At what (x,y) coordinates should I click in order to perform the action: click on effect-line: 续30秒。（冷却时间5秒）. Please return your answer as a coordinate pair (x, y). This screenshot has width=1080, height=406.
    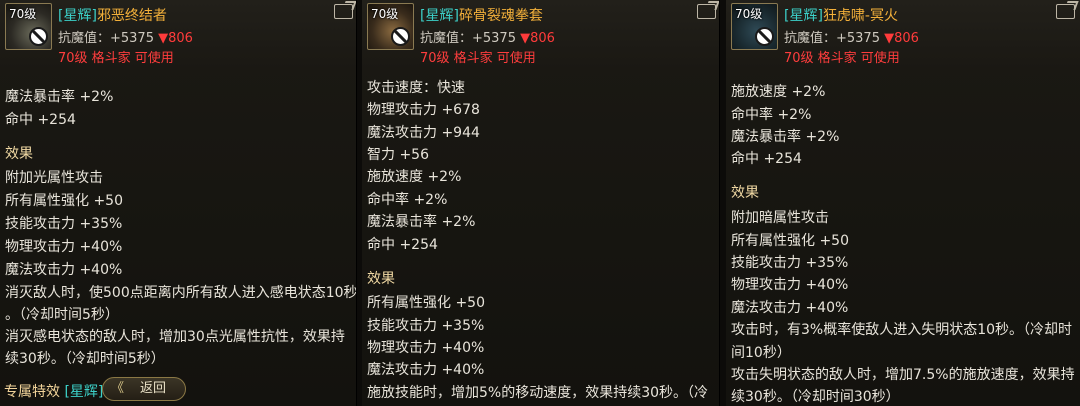
    Looking at the image, I should click on (85, 359).